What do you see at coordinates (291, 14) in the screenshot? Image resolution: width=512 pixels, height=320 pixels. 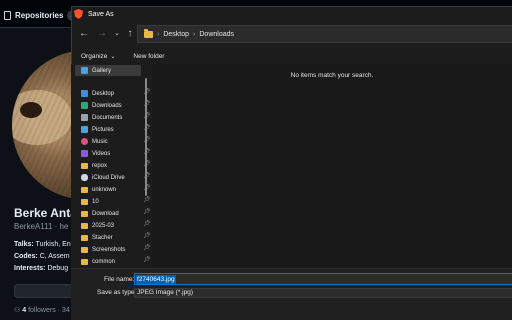 I see `dialog-title-bar: Save As` at bounding box center [291, 14].